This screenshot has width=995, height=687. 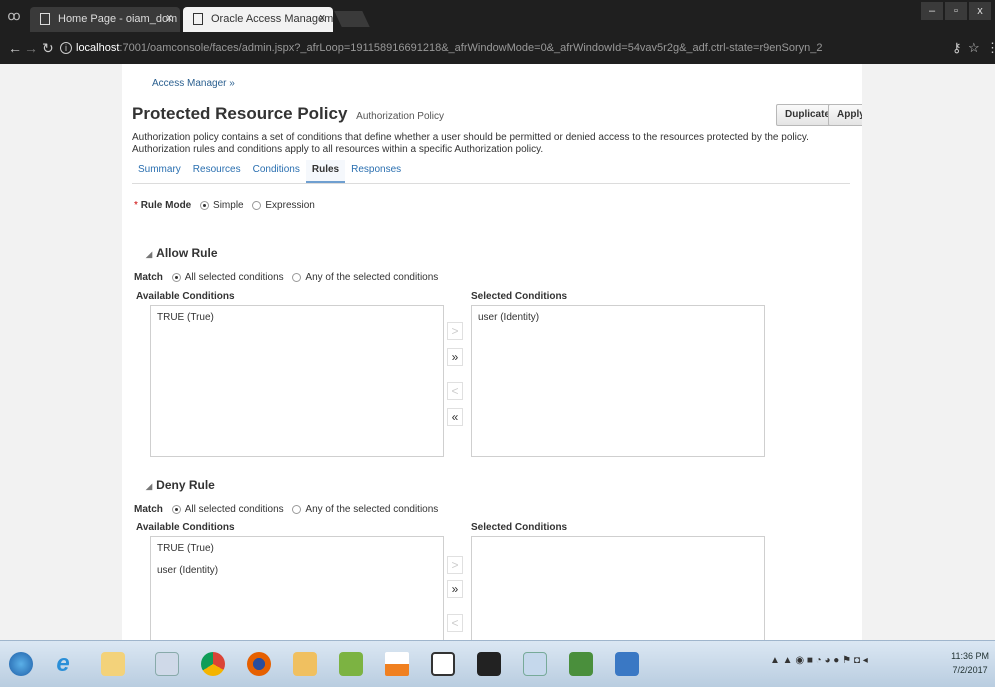 What do you see at coordinates (455, 417) in the screenshot?
I see `remove-all-button: «` at bounding box center [455, 417].